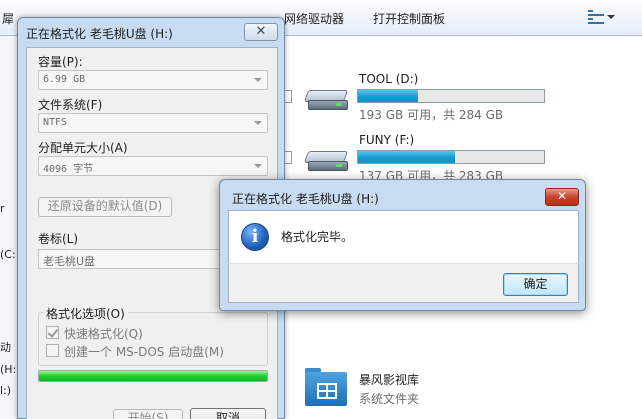 The image size is (642, 419). I want to click on cancel-button: 取消, so click(228, 413).